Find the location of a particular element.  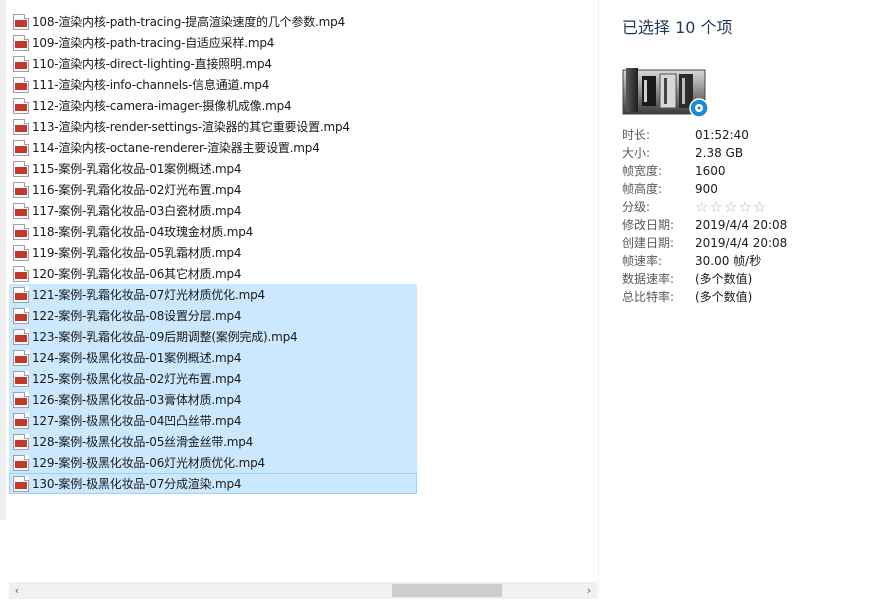

file-row: 123-案例-乳霜化妆品-09后期调整(案例完成).mp4 is located at coordinates (213, 336).